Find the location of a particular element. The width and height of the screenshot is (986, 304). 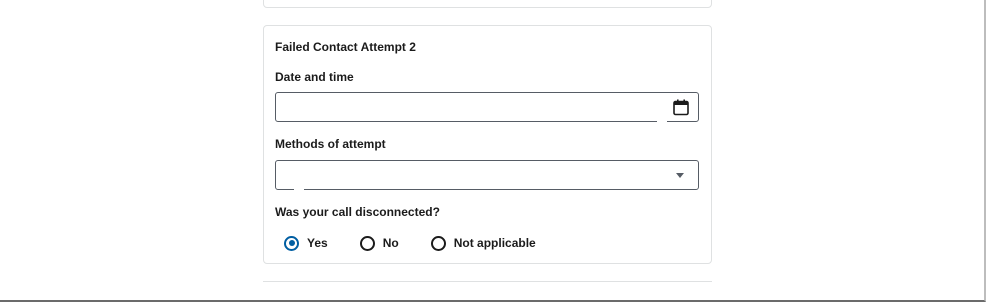

calendar-icon is located at coordinates (681, 107).